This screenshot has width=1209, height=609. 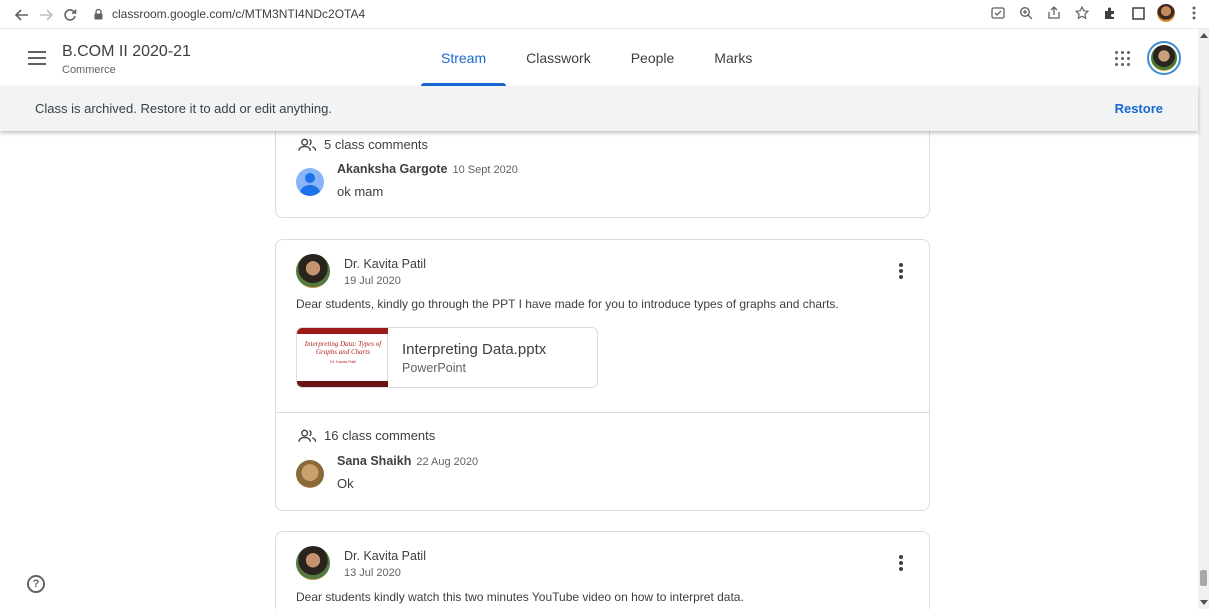 I want to click on post-date: 13 Jul 2020, so click(x=372, y=573).